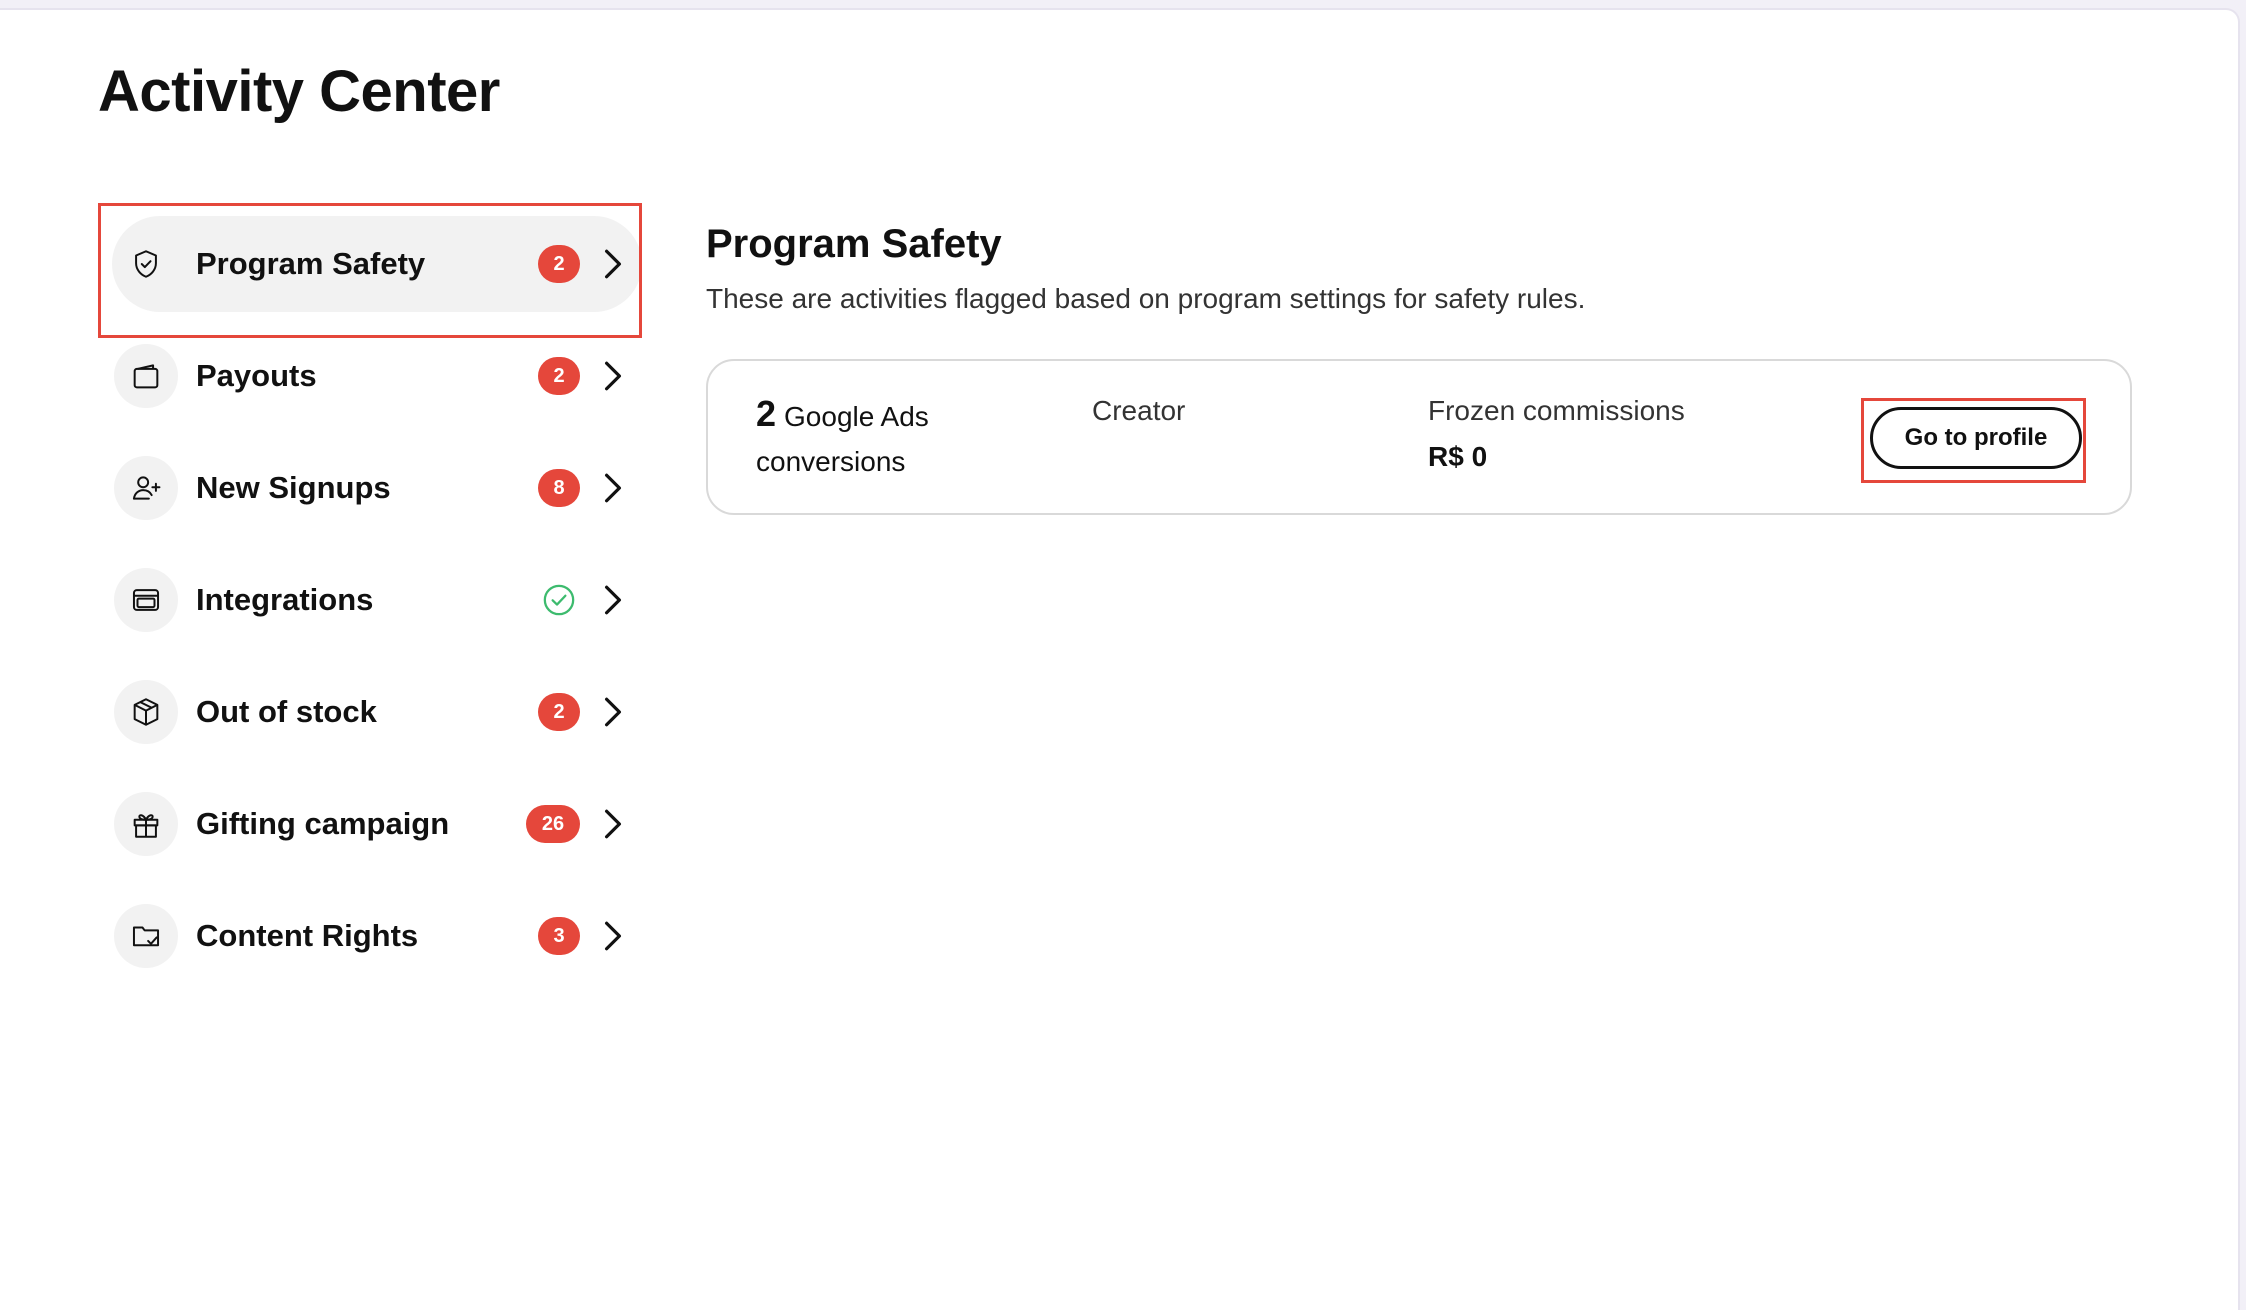  Describe the element at coordinates (311, 263) in the screenshot. I see `sidebar-item-label: Program Safety` at that location.